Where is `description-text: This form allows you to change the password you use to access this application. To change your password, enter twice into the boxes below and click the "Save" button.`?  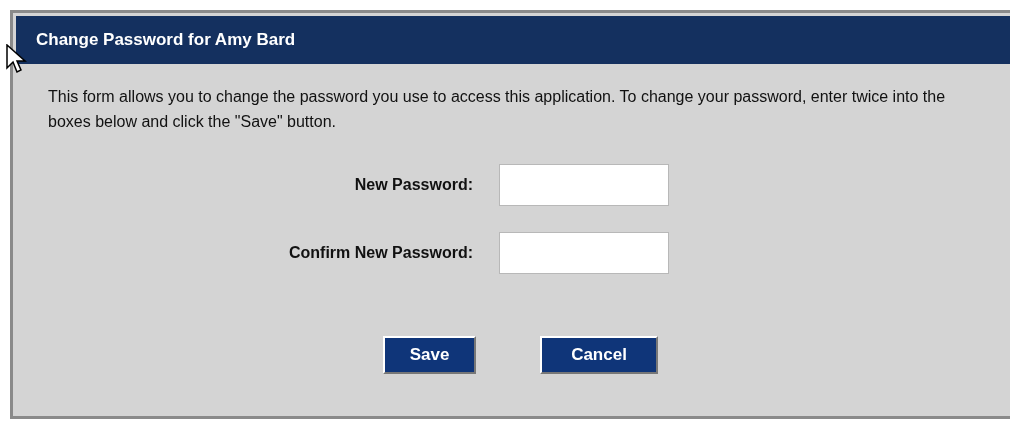
description-text: This form allows you to change the password you use to access this application. To change your password, enter twice into the boxes below and click the "Save" button. is located at coordinates (497, 109).